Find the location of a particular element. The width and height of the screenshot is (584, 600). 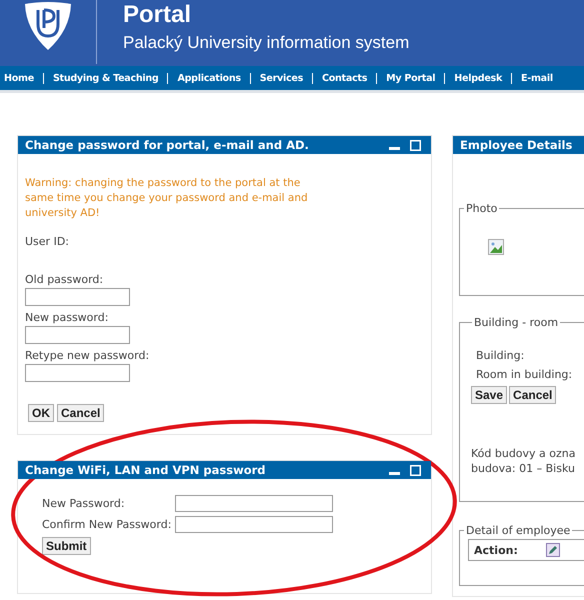

building-label: Building: is located at coordinates (501, 355).